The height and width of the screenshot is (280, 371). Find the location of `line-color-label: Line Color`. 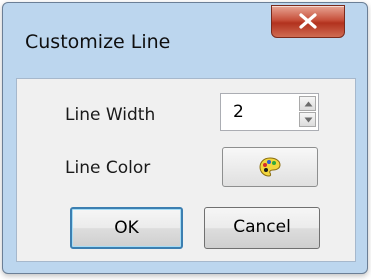

line-color-label: Line Color is located at coordinates (108, 168).